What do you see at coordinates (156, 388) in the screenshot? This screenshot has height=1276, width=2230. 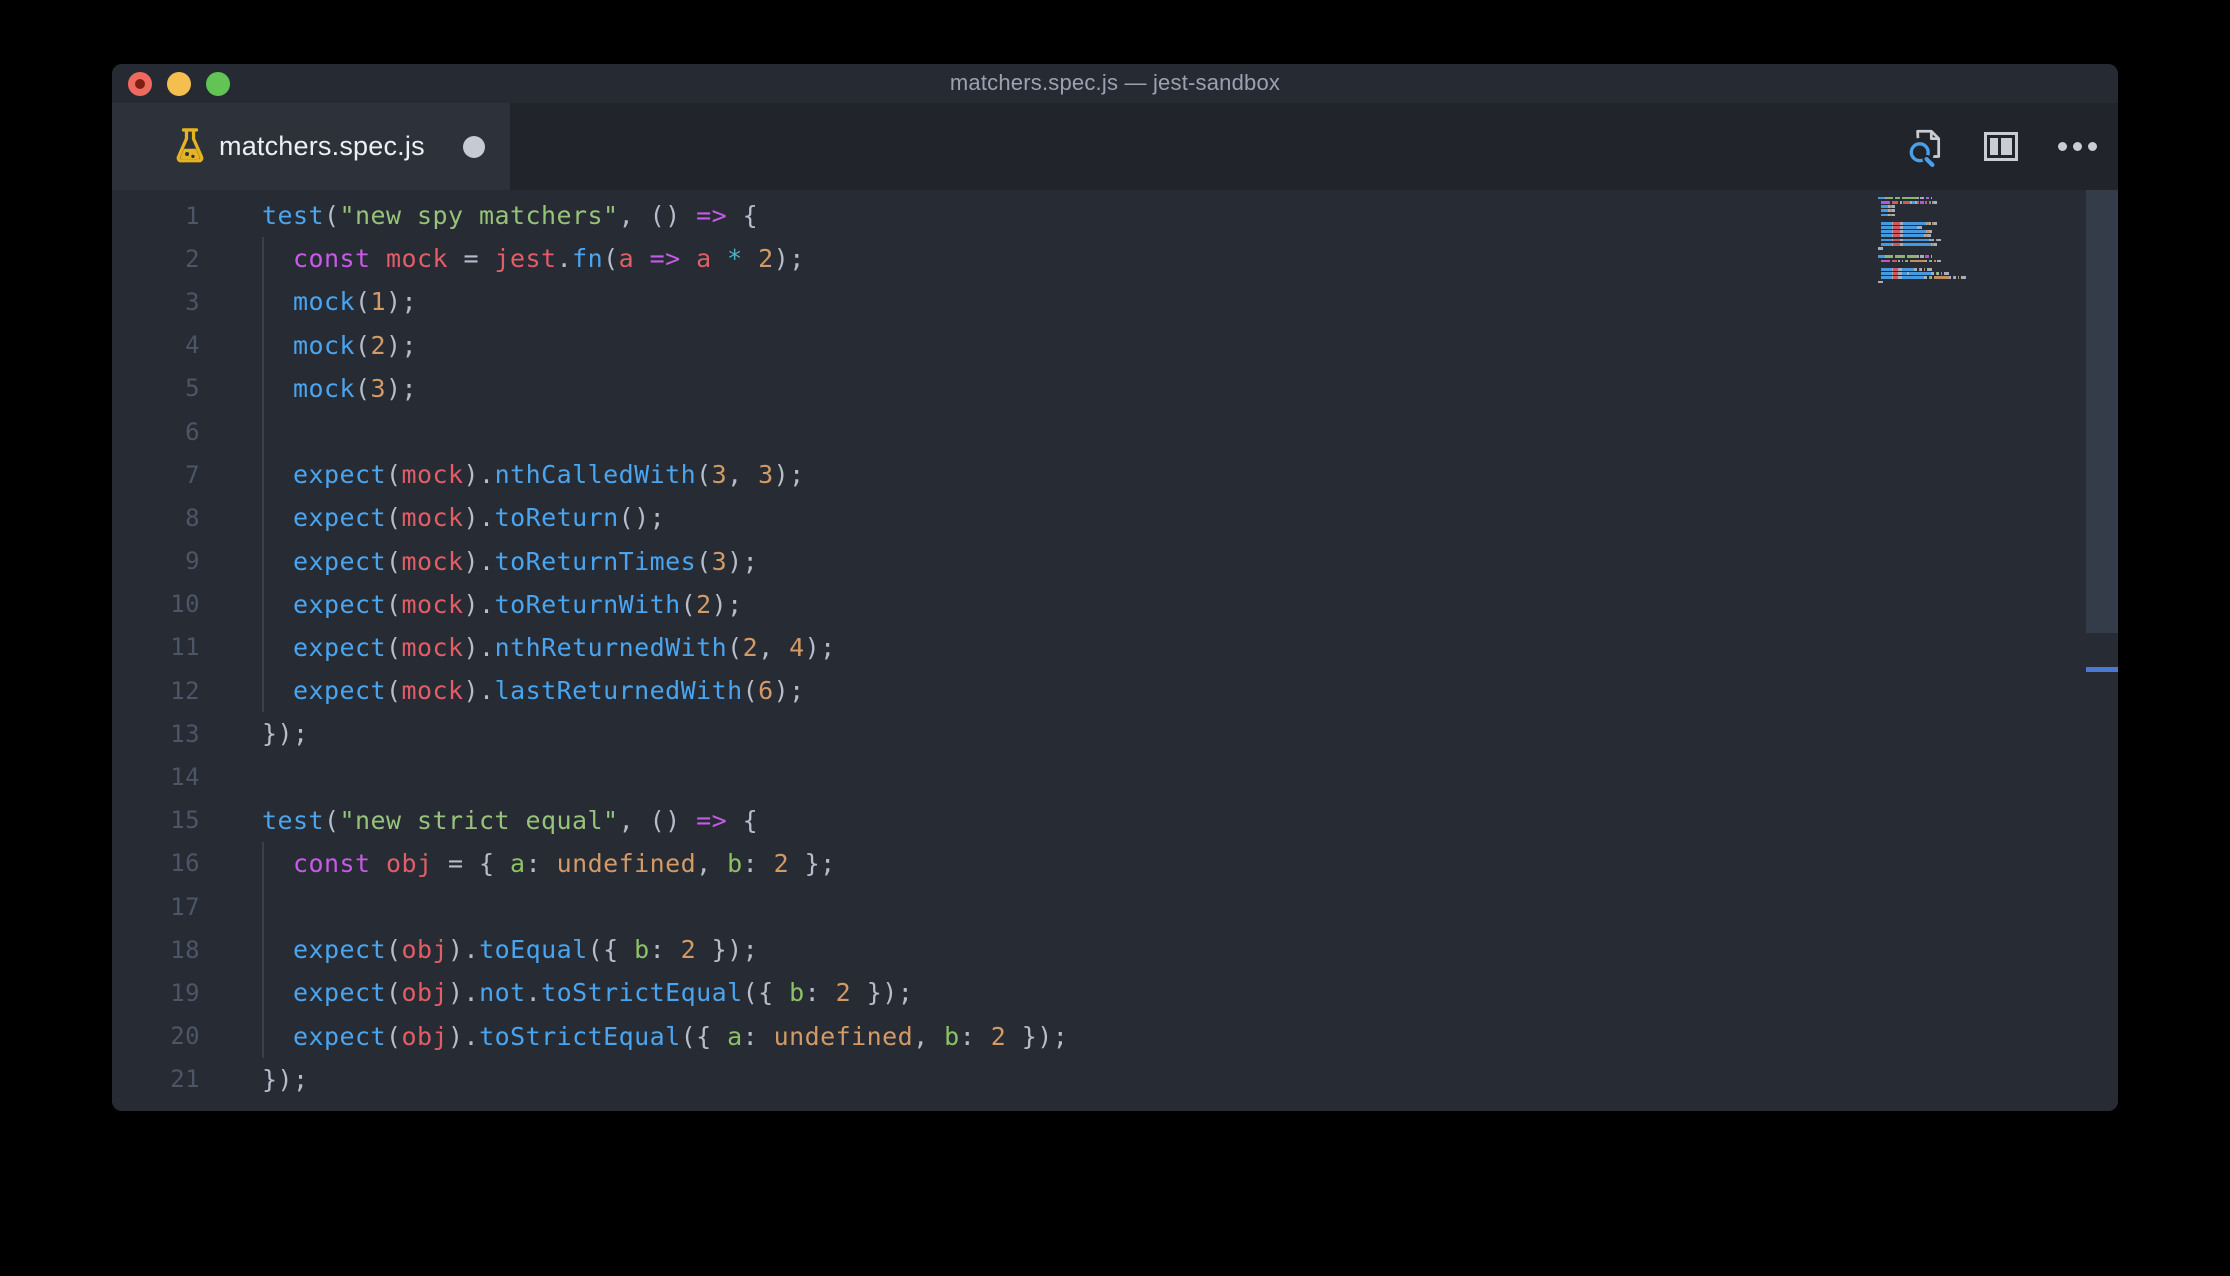 I see `line-number: 5` at bounding box center [156, 388].